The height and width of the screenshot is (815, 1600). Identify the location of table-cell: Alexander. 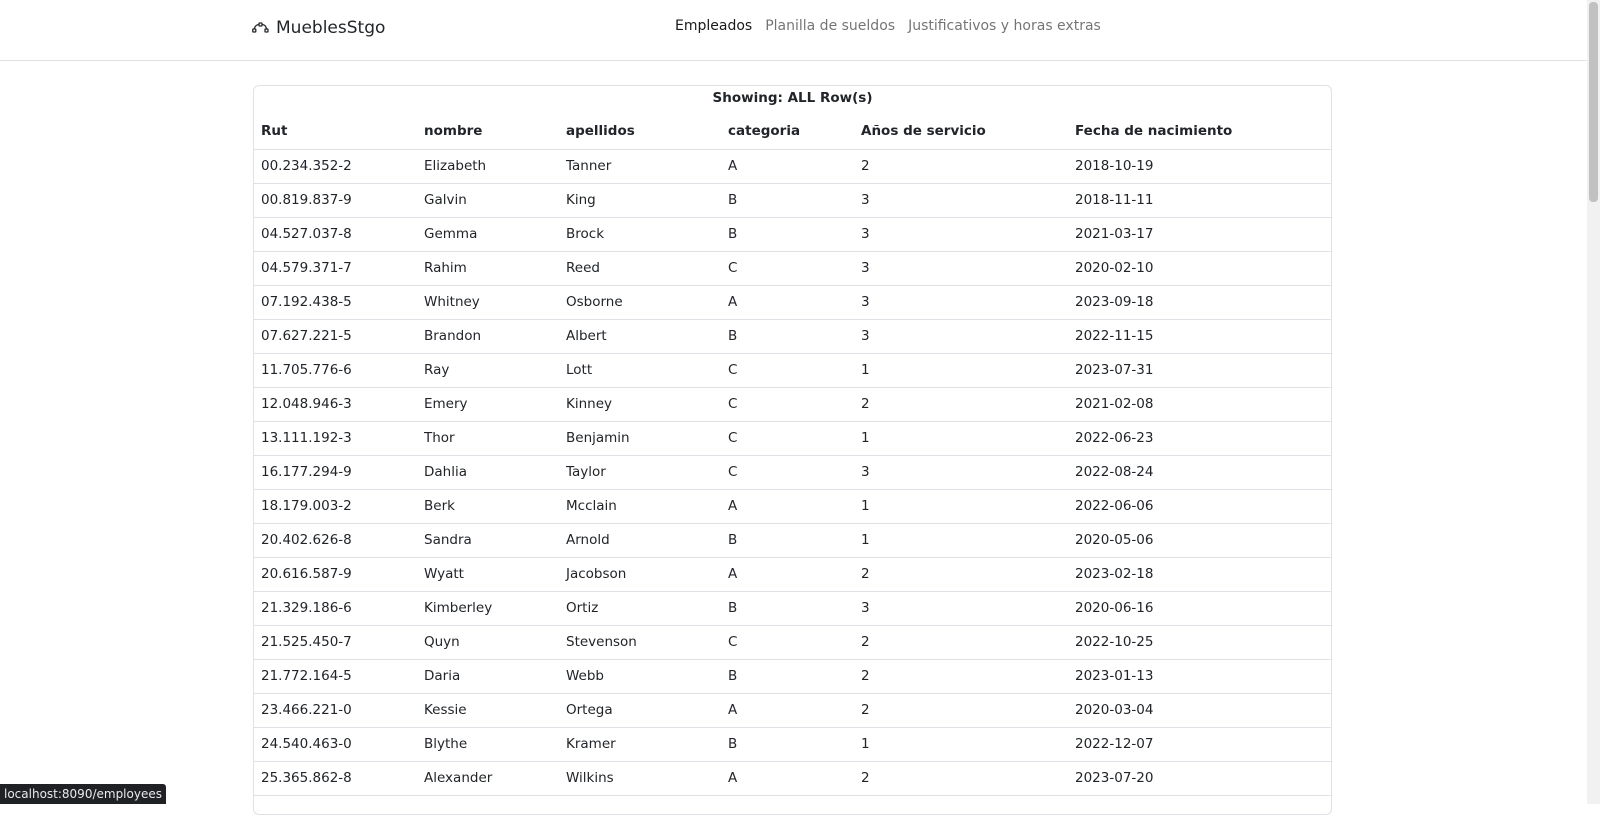
(488, 778).